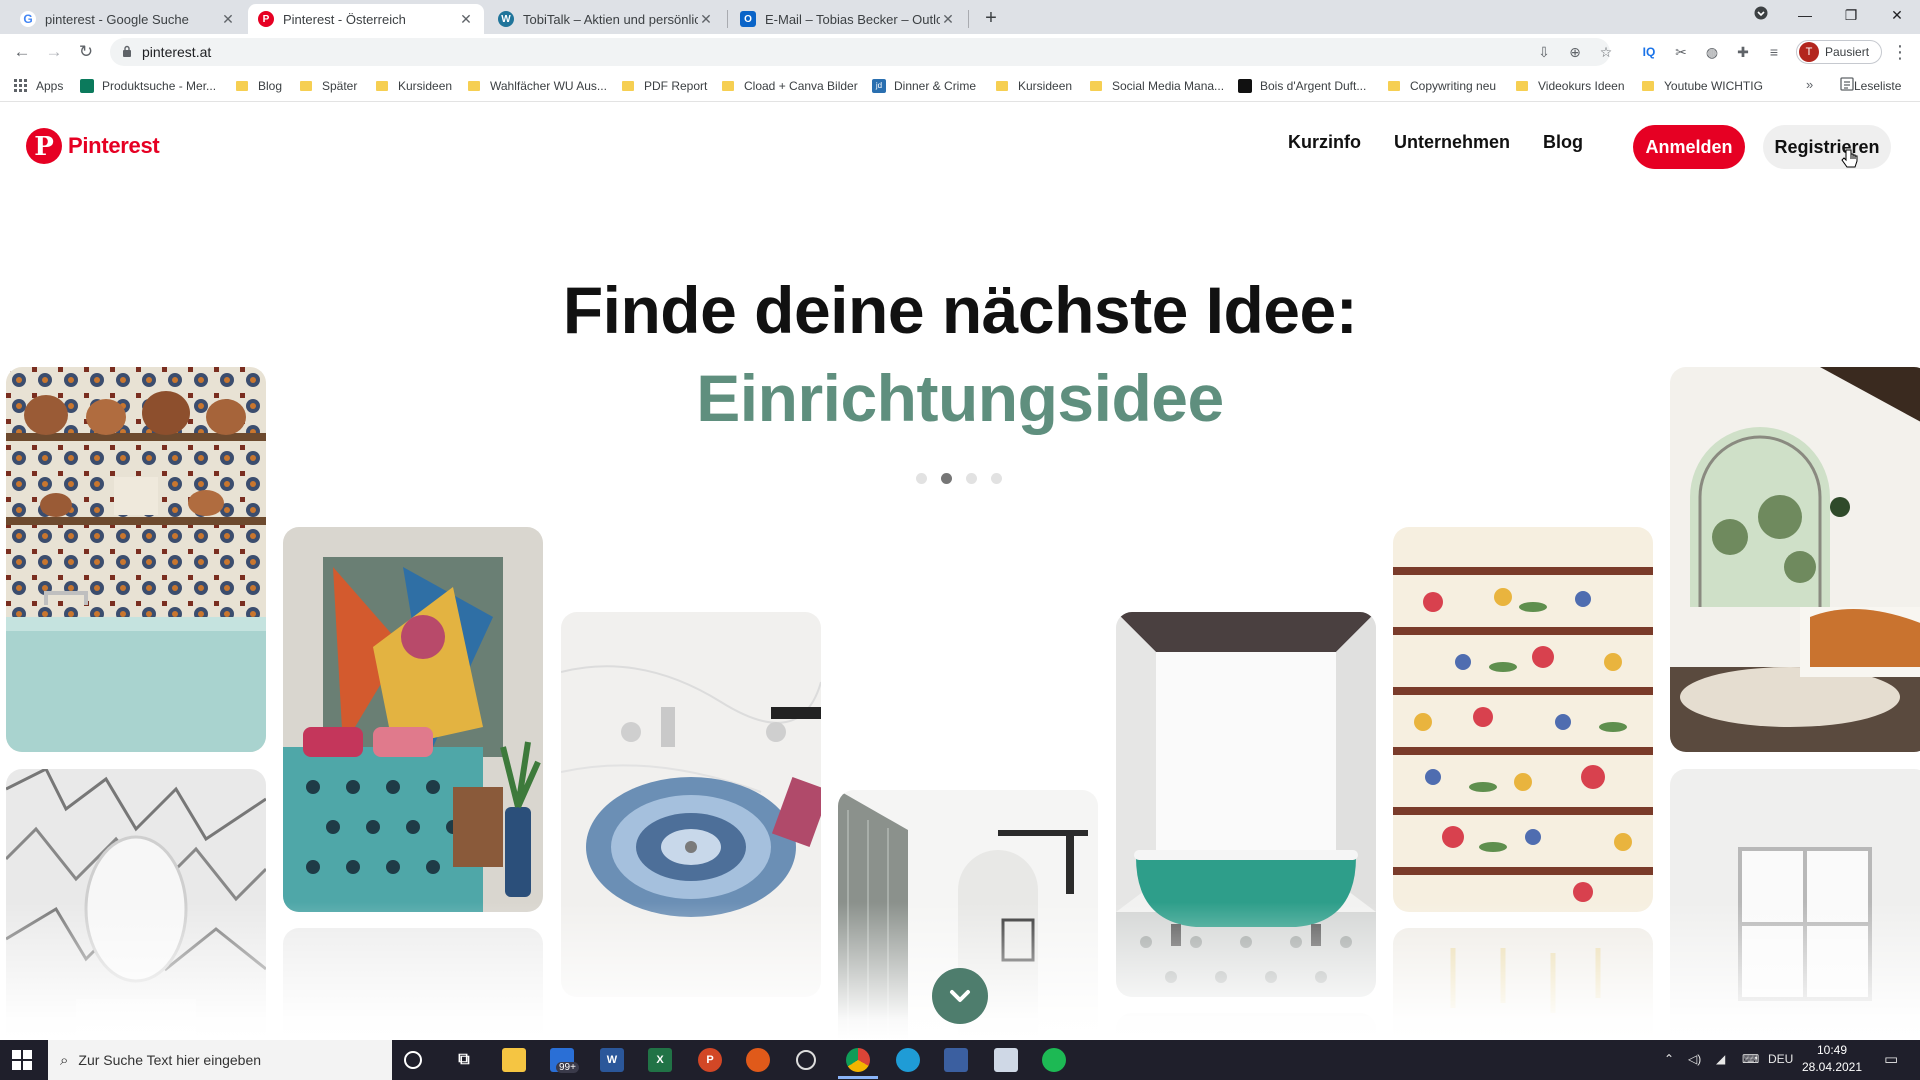 This screenshot has width=1920, height=1080. I want to click on edge-icon, so click(908, 1060).